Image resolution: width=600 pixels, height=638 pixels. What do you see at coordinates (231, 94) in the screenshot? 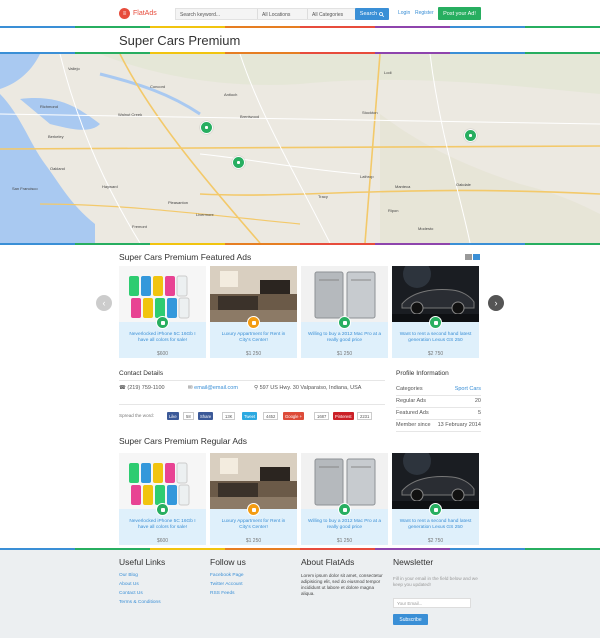
I see `map-label: Antioch` at bounding box center [231, 94].